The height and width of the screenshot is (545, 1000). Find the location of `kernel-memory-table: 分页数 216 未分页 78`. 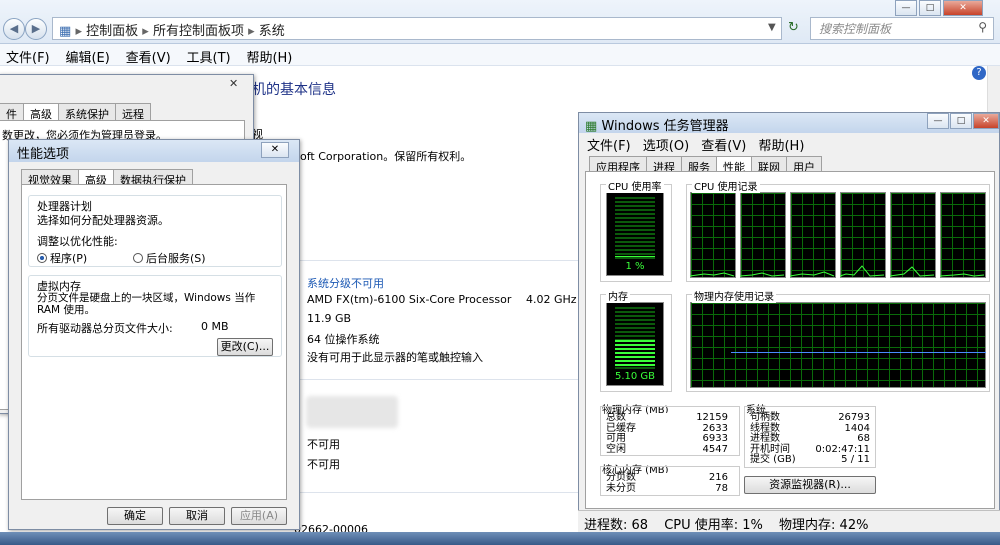

kernel-memory-table: 分页数 216 未分页 78 is located at coordinates (668, 483).